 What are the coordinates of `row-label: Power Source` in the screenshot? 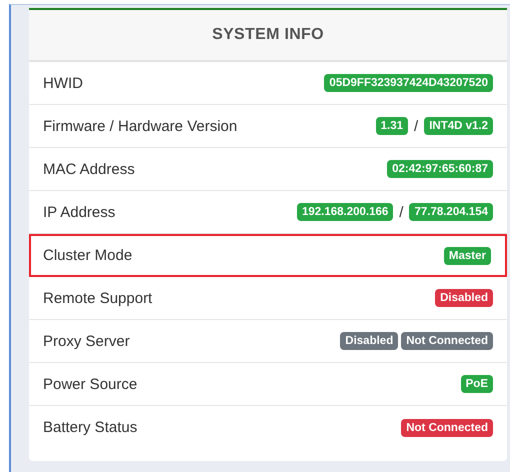 It's located at (90, 384).